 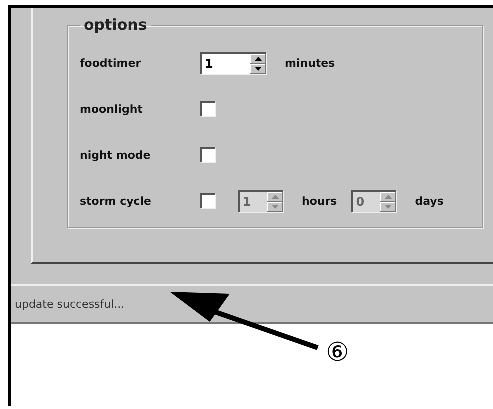 I want to click on spin-down-button, so click(x=258, y=69).